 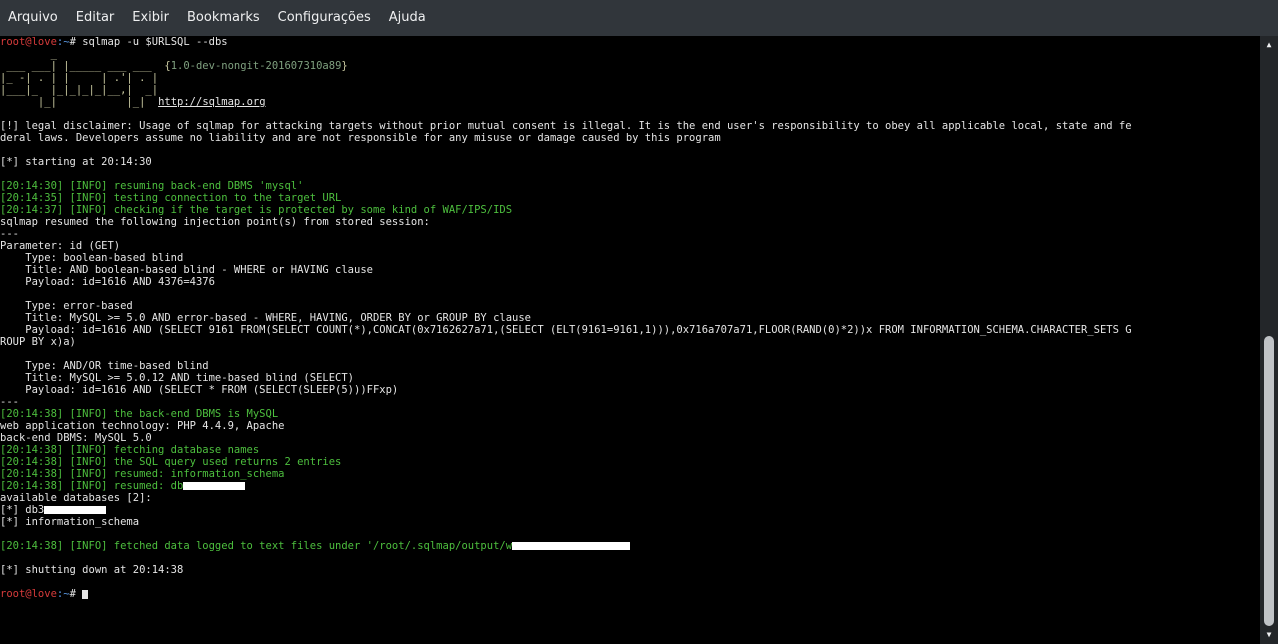 What do you see at coordinates (38, 342) in the screenshot?
I see `injection-line: ROUP BY x)a)` at bounding box center [38, 342].